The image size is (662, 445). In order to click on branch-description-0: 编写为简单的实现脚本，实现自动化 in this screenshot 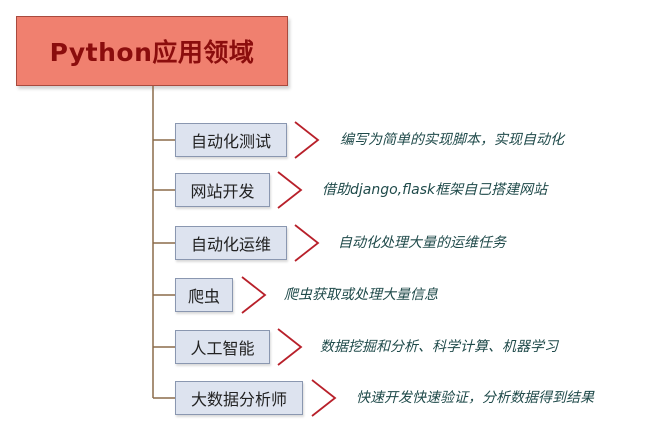, I will do `click(452, 140)`.